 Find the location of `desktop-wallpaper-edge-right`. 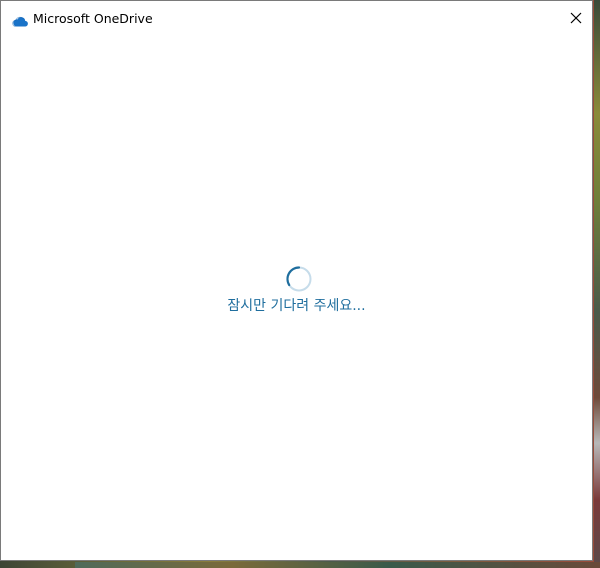

desktop-wallpaper-edge-right is located at coordinates (597, 284).